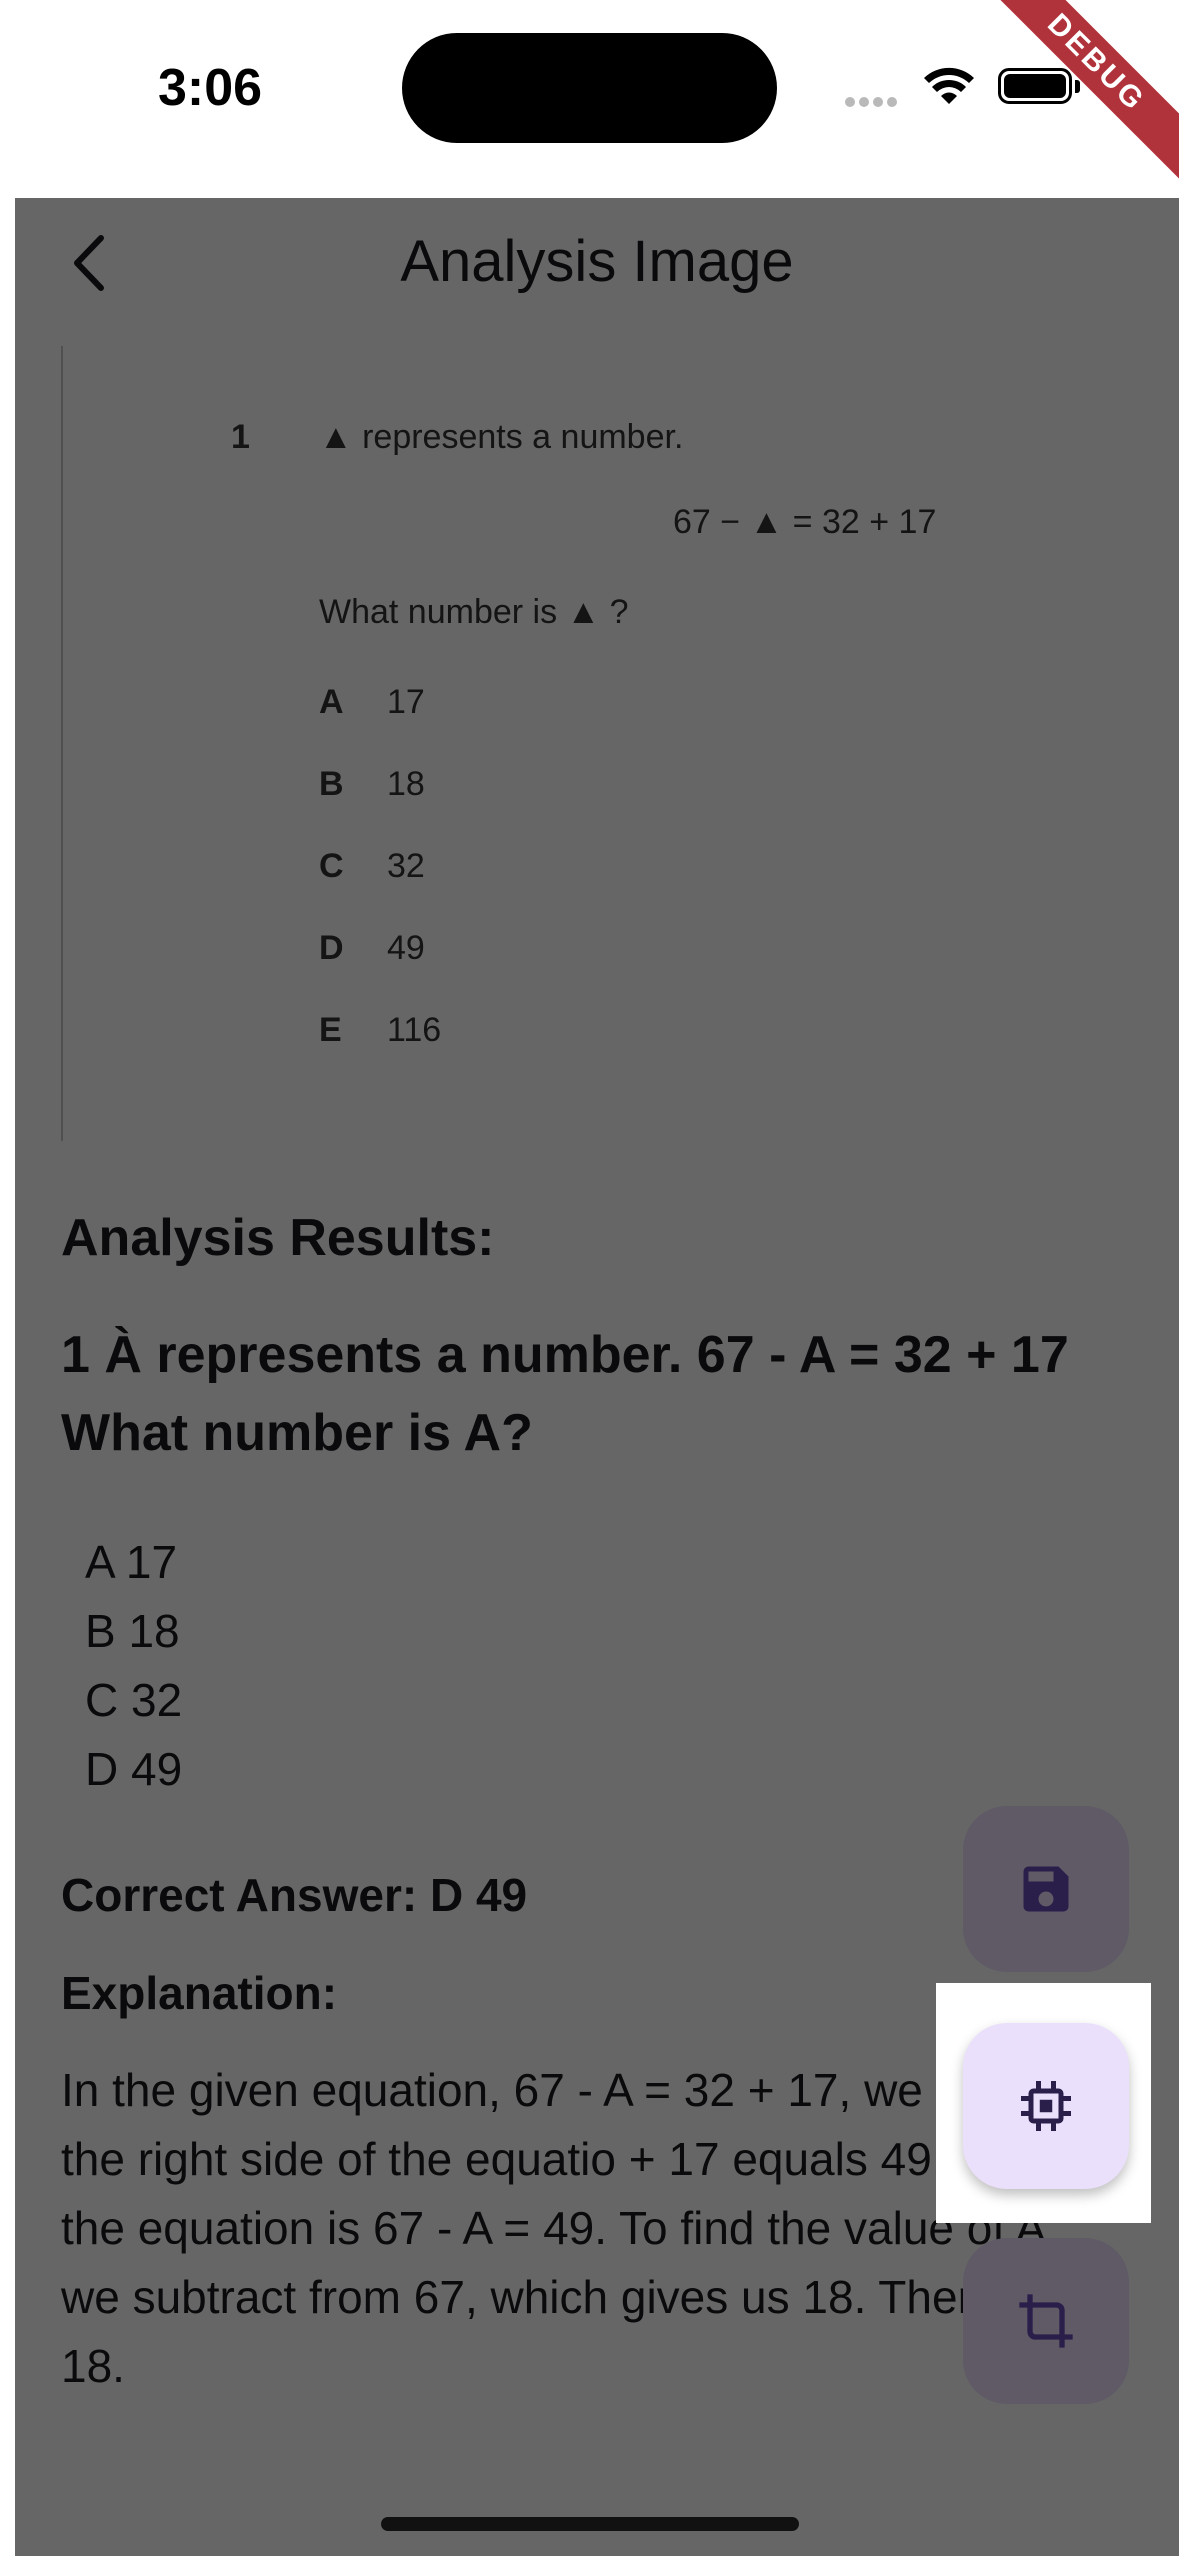  I want to click on results-option: D 49, so click(134, 1769).